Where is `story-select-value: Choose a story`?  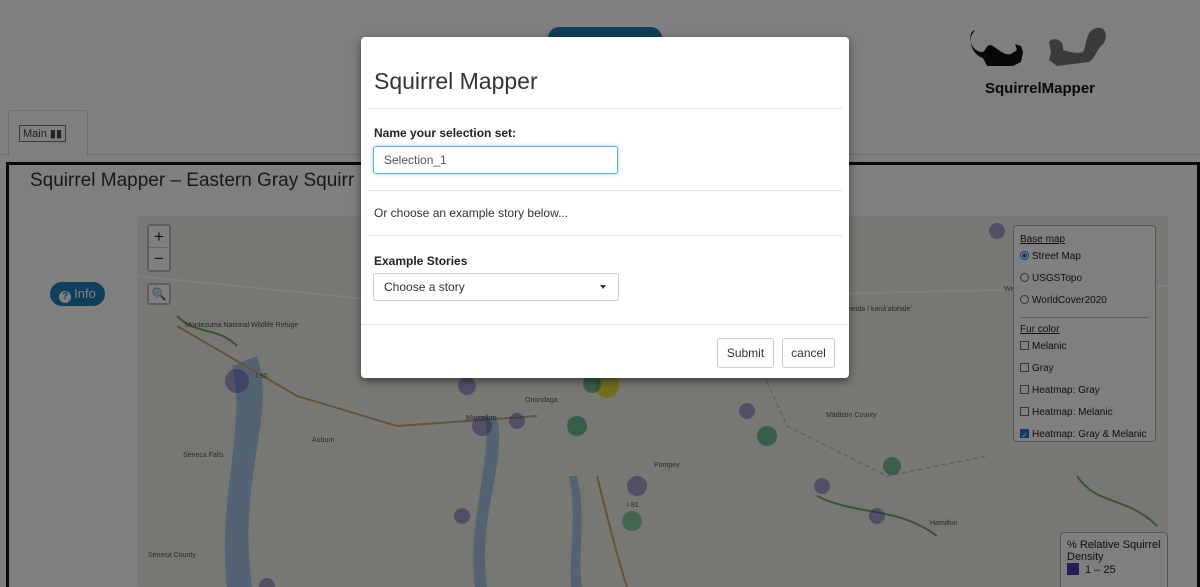
story-select-value: Choose a story is located at coordinates (424, 287).